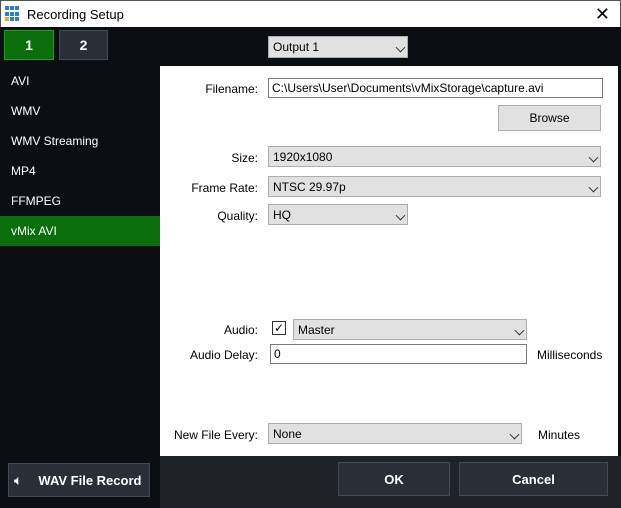 The width and height of the screenshot is (621, 508). What do you see at coordinates (80, 111) in the screenshot?
I see `sidebar-item-wmv: WMV` at bounding box center [80, 111].